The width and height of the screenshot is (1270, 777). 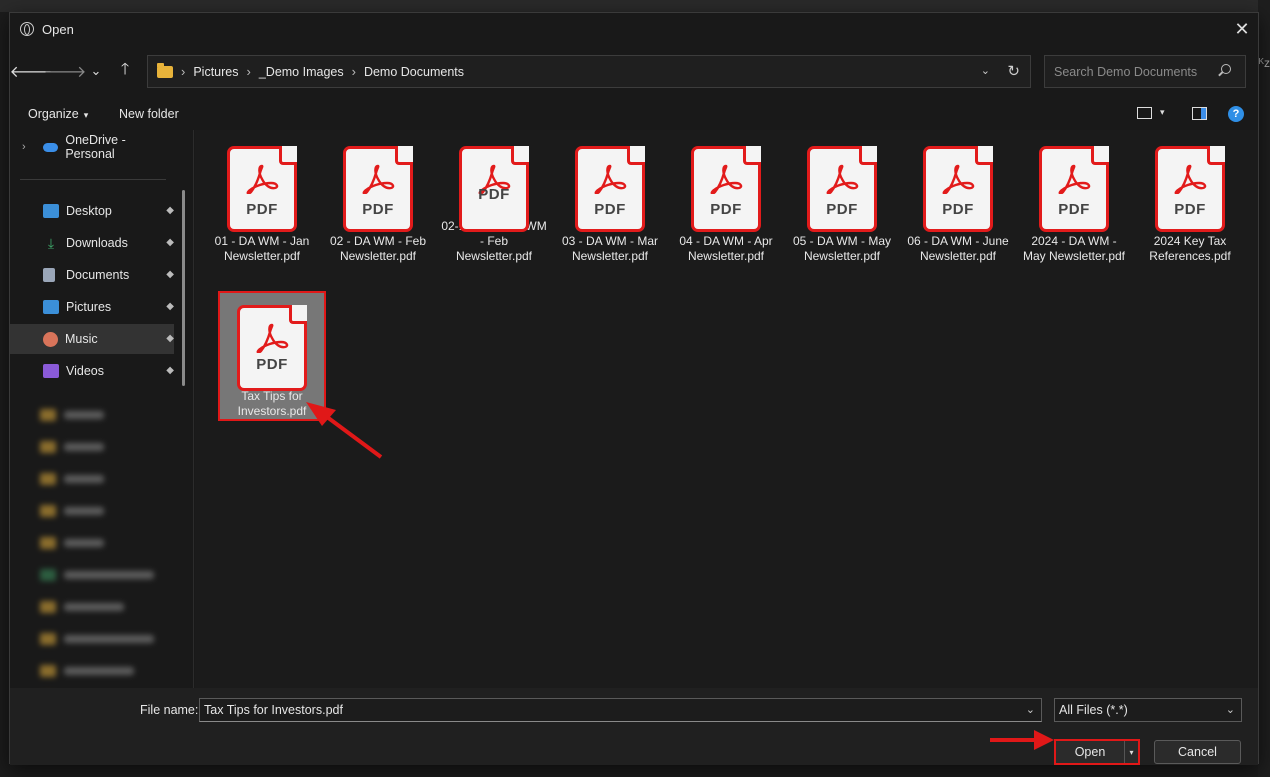 What do you see at coordinates (634, 114) in the screenshot?
I see `command-bar: Organize ▾ New folder ▾ ?` at bounding box center [634, 114].